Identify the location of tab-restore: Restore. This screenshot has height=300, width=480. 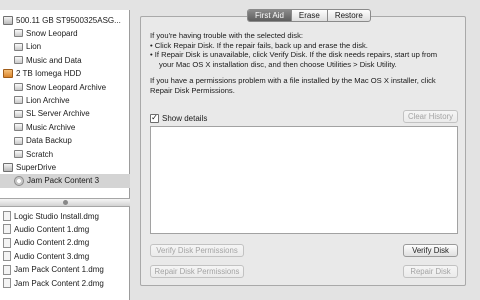
(349, 15).